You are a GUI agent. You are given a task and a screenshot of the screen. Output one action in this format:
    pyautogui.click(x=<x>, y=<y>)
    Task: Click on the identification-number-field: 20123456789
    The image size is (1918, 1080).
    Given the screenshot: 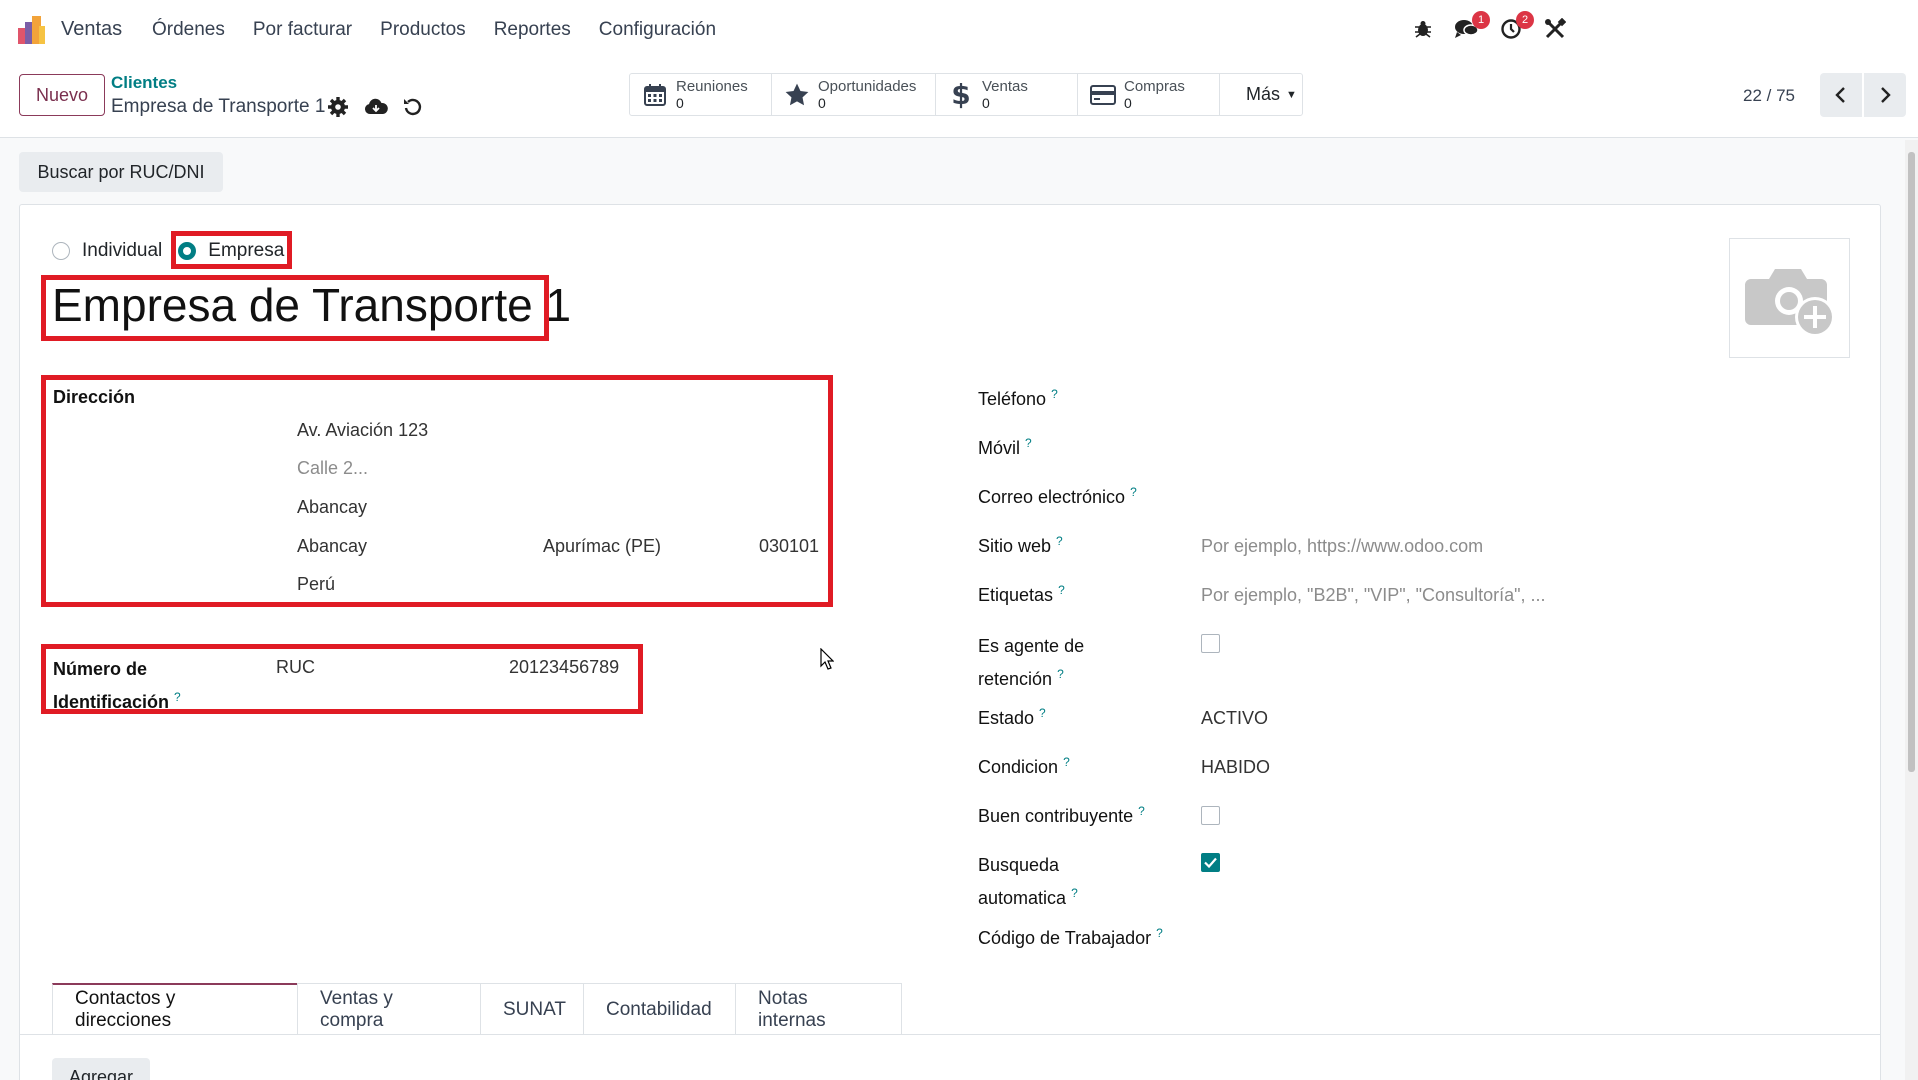 What is the action you would take?
    pyautogui.click(x=564, y=667)
    